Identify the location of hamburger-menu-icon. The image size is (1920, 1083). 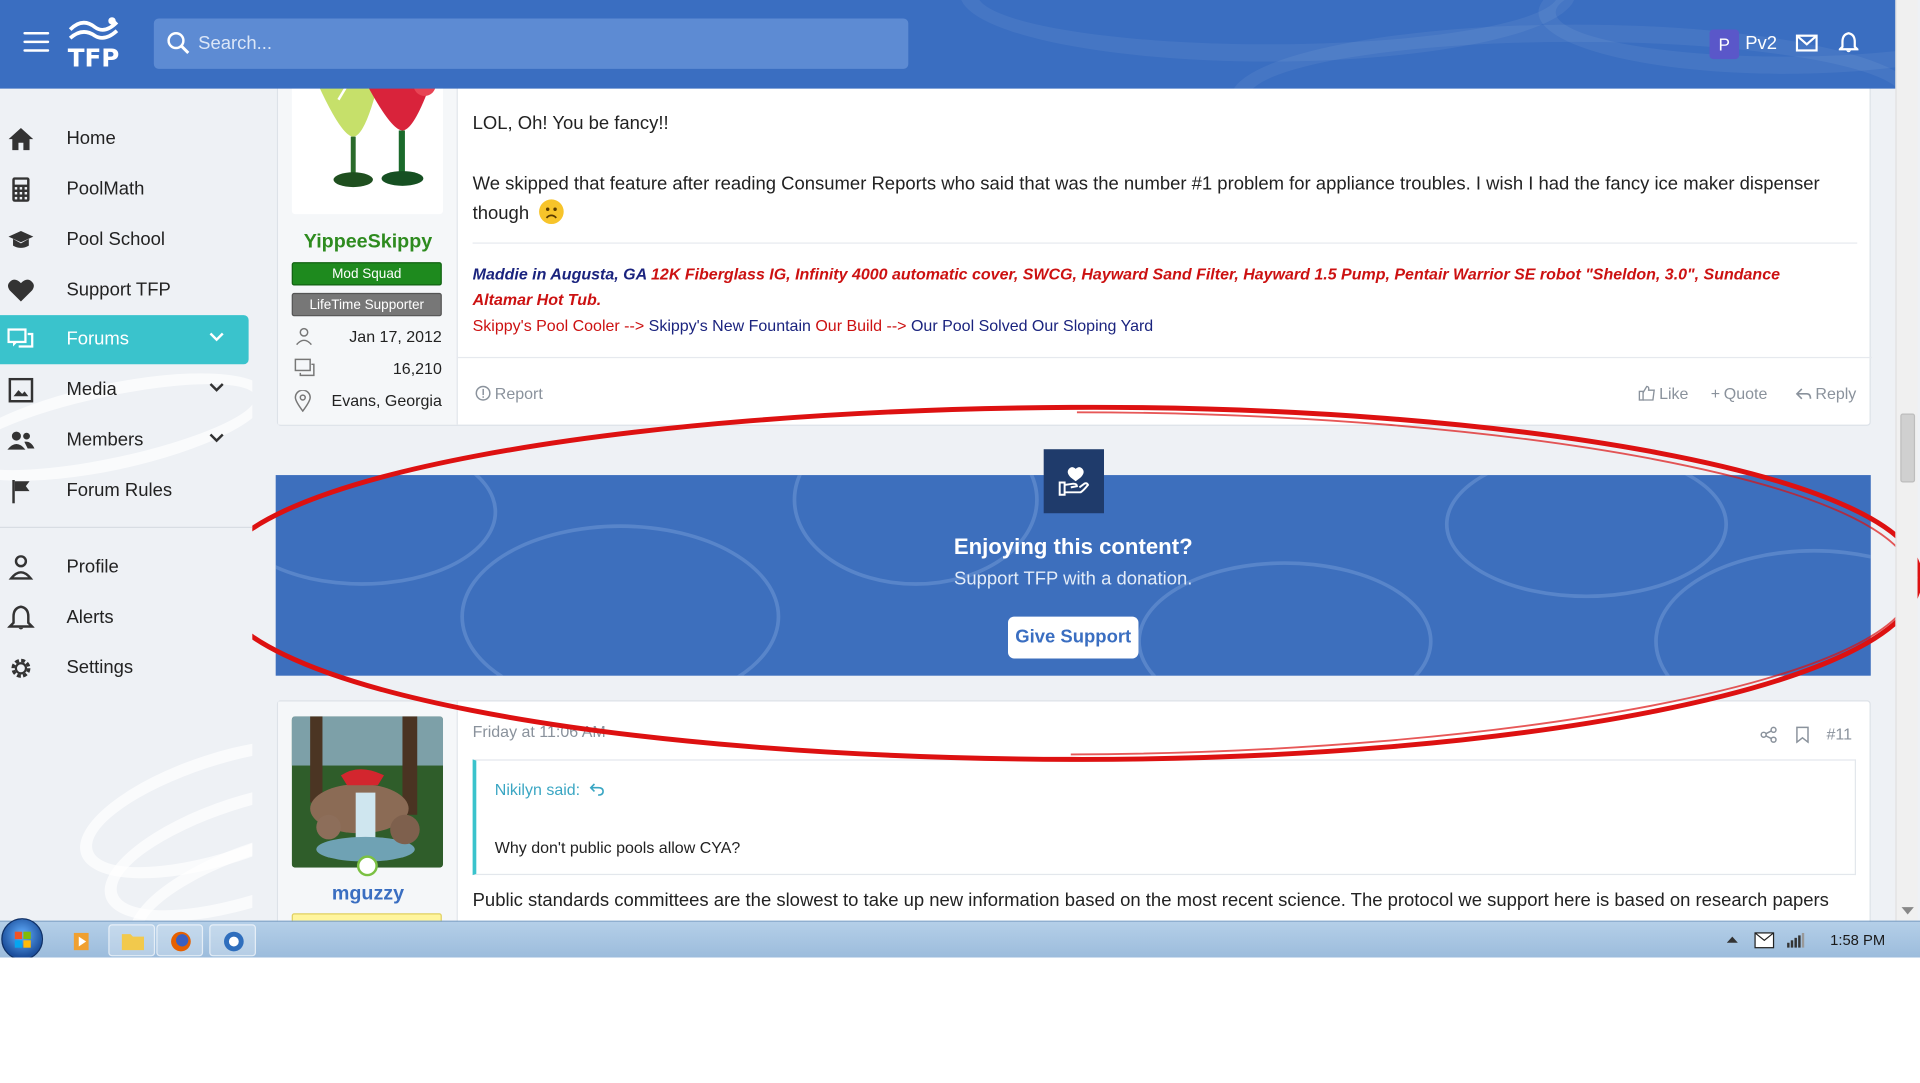
(36, 42).